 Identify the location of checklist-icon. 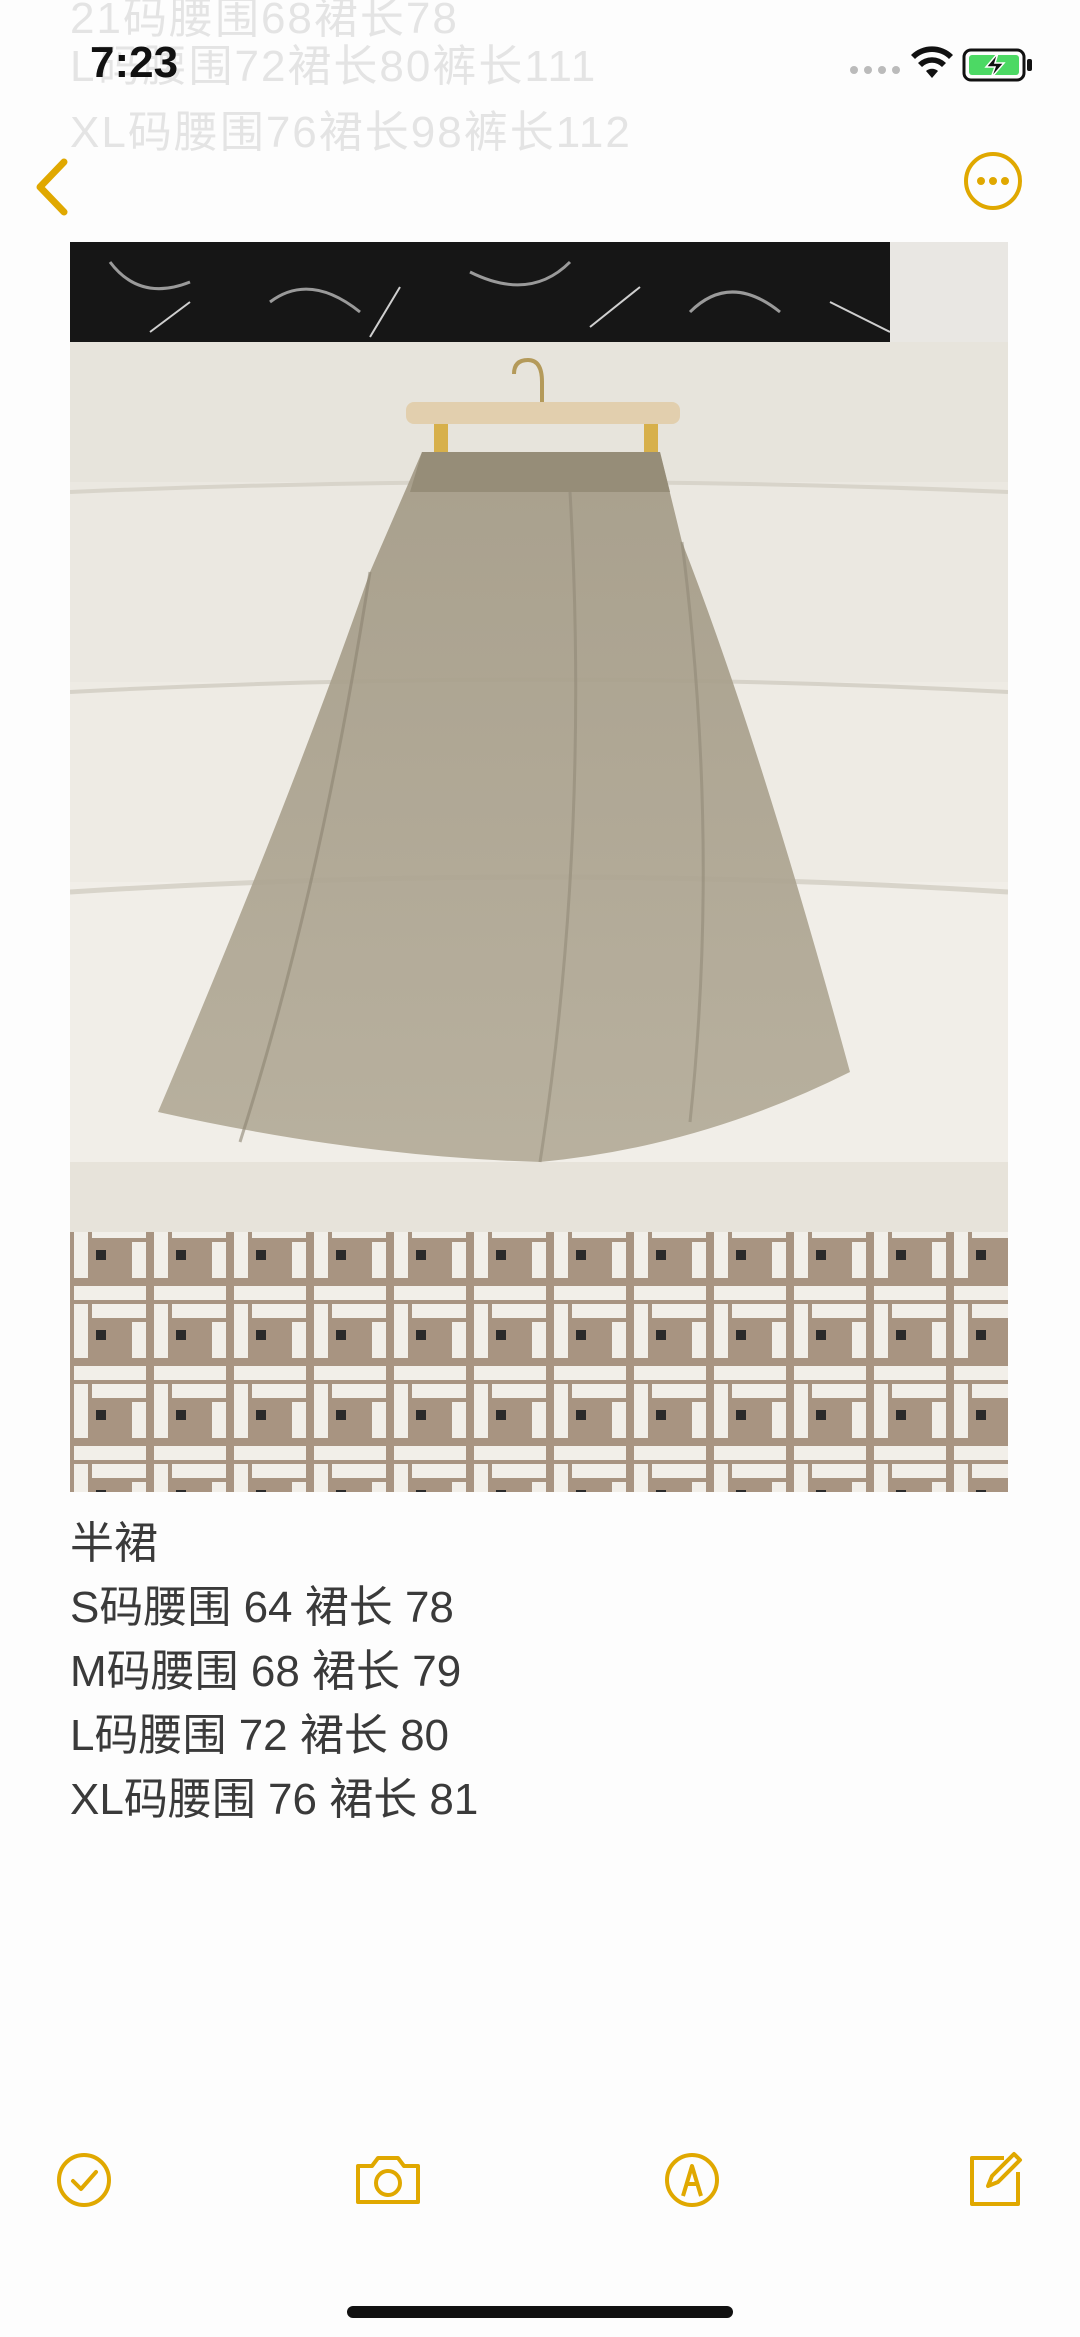
(84, 2180).